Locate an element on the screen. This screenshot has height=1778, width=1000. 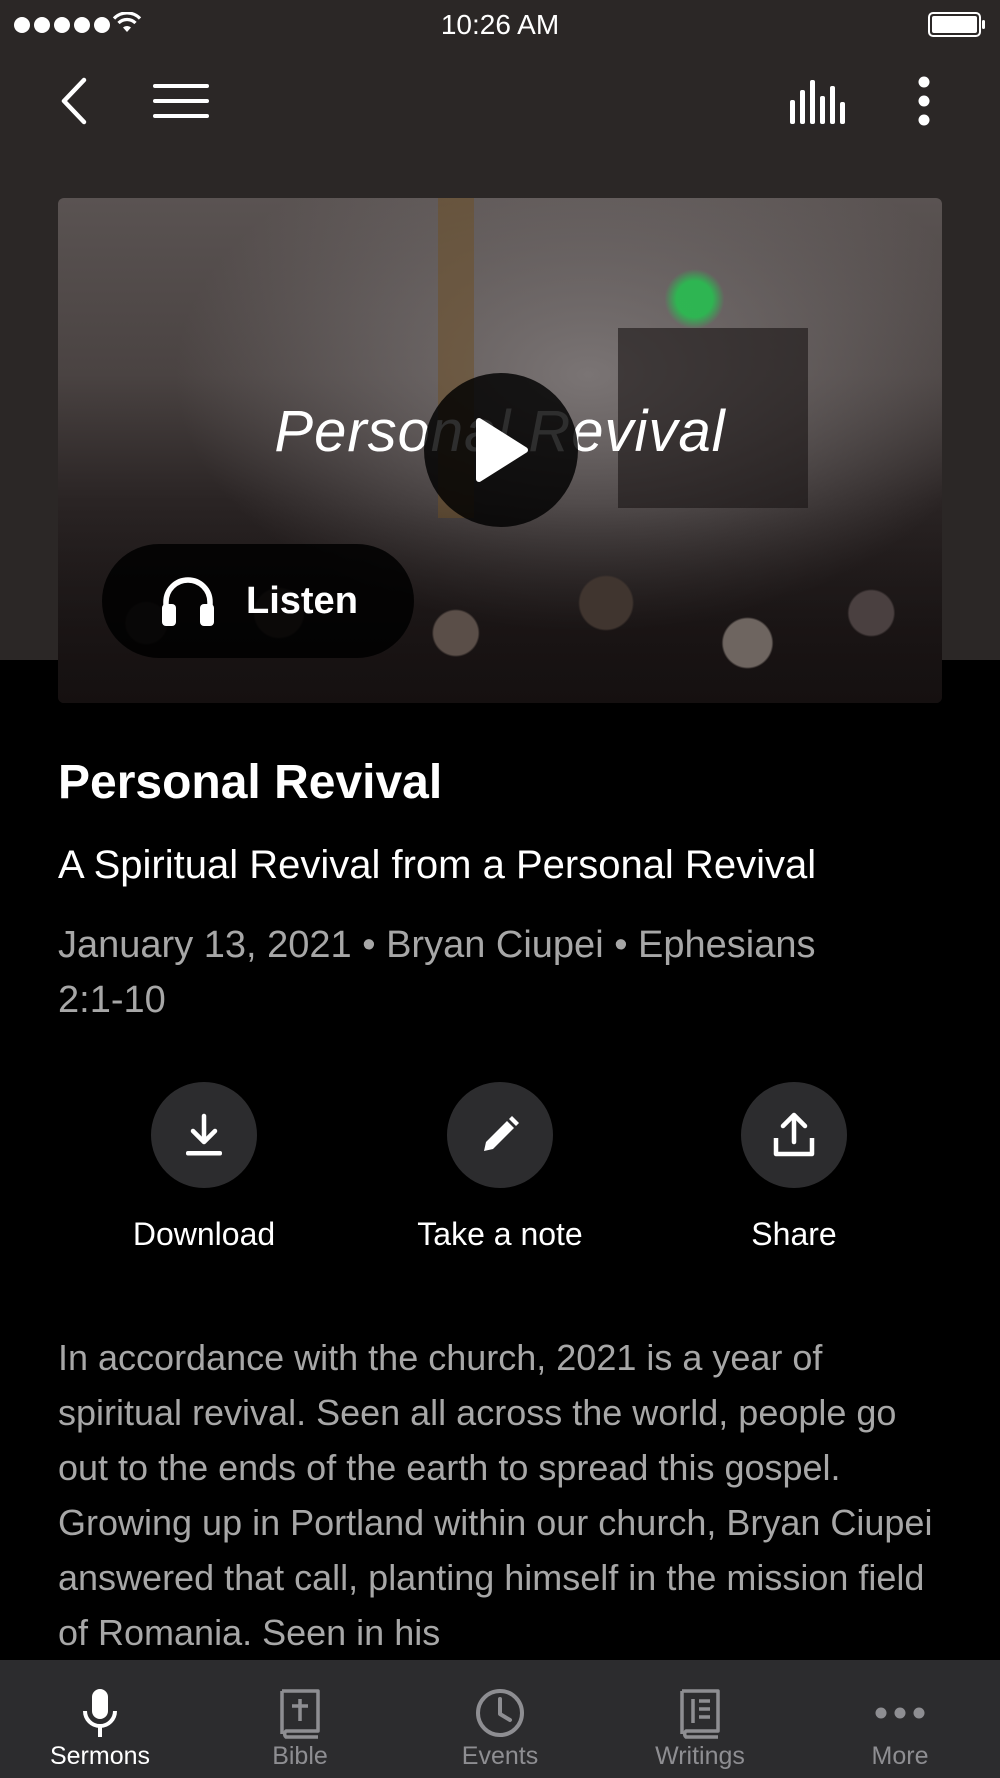
vertical-ellipsis-icon is located at coordinates (924, 101).